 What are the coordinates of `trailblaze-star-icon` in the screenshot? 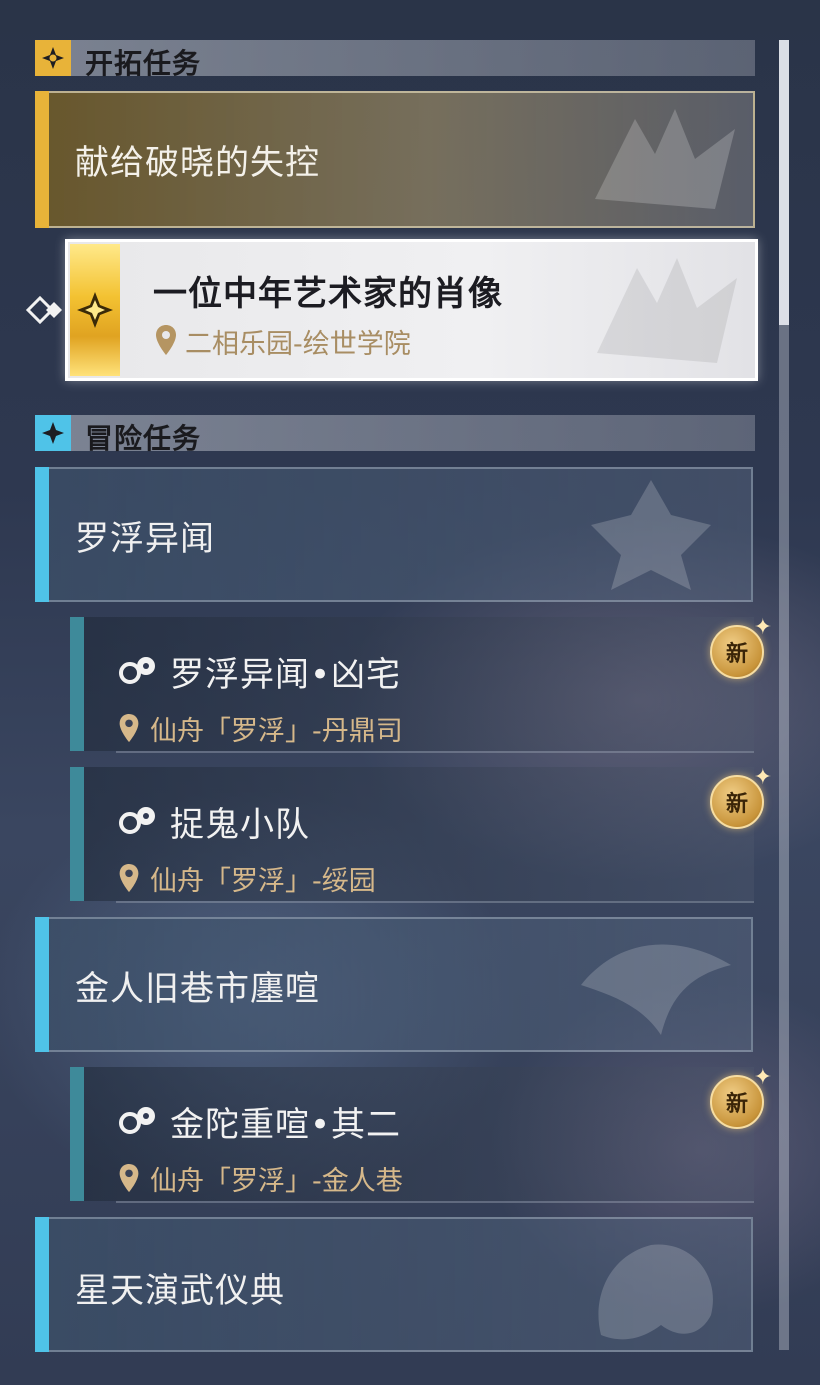 It's located at (95, 310).